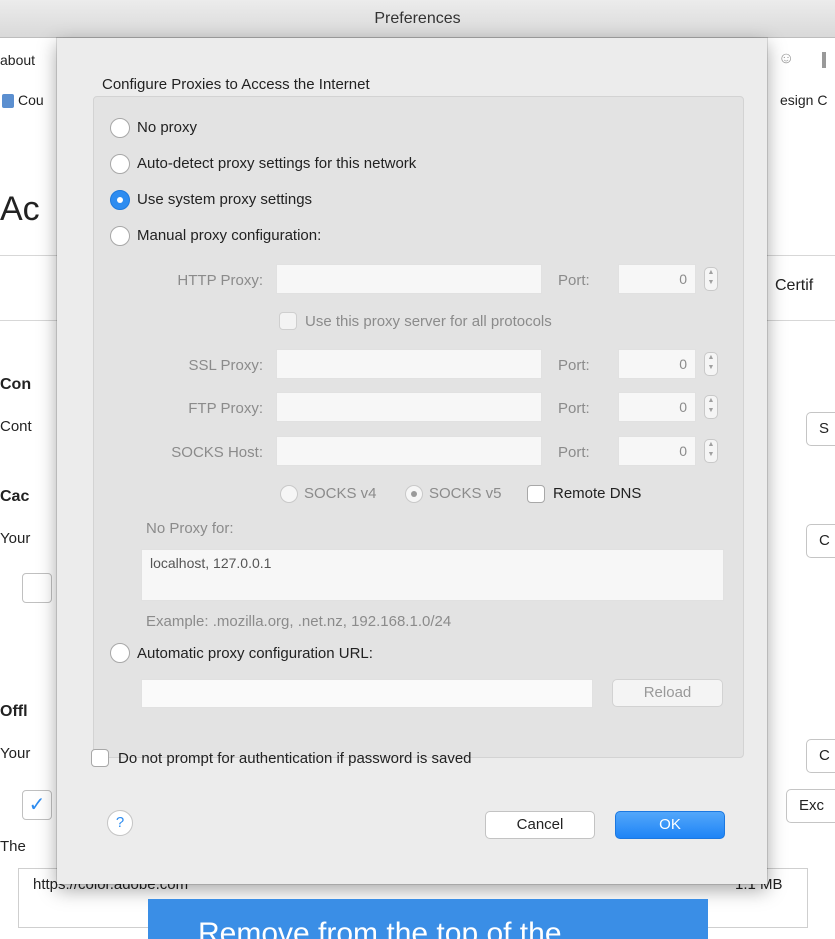 Image resolution: width=835 pixels, height=939 pixels. I want to click on ssl-port-label: Port:, so click(574, 365).